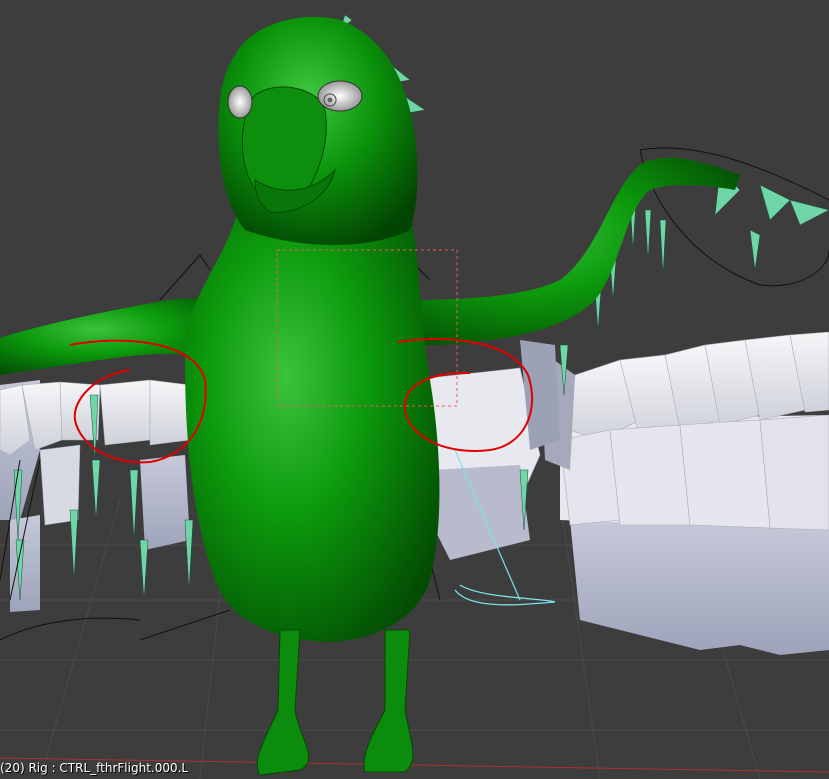 This screenshot has height=779, width=829. What do you see at coordinates (240, 102) in the screenshot?
I see `left-eye` at bounding box center [240, 102].